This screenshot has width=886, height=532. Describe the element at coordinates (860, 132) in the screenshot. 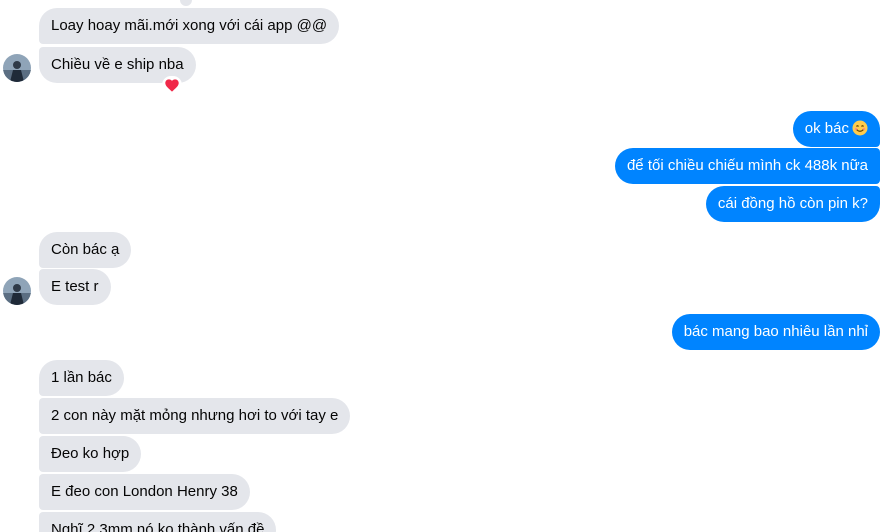

I see `smiling-face-icon` at that location.